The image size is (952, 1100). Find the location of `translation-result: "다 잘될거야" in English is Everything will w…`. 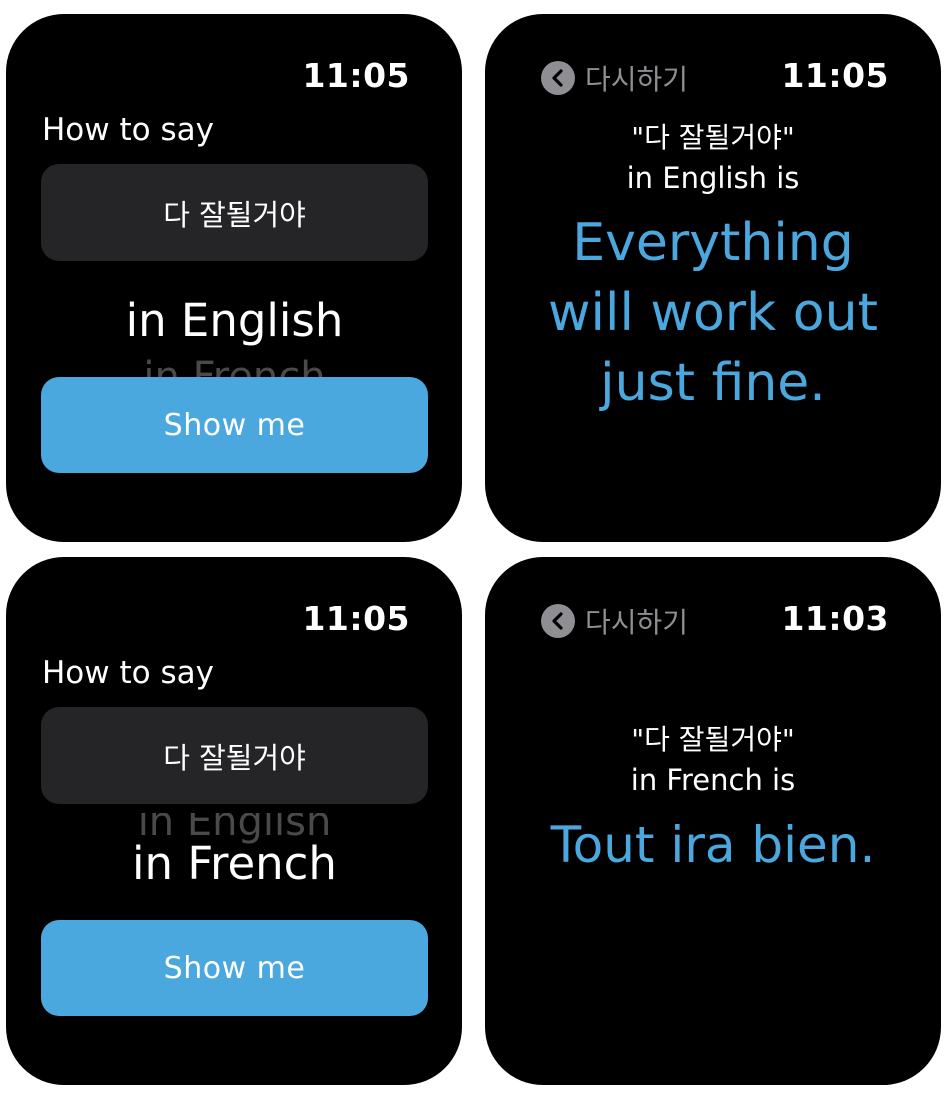

translation-result: "다 잘될거야" in English is Everything will w… is located at coordinates (713, 268).